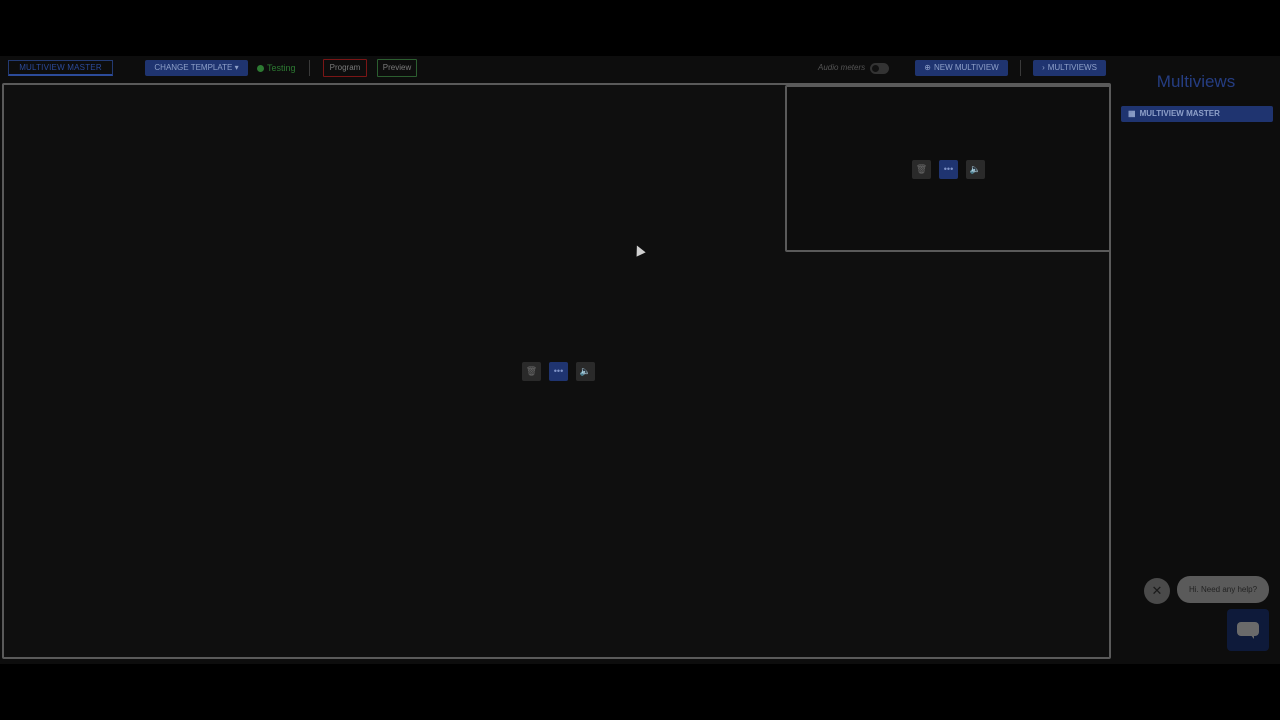 This screenshot has height=720, width=1280. What do you see at coordinates (236, 67) in the screenshot?
I see `chevron-down-icon: ▾` at bounding box center [236, 67].